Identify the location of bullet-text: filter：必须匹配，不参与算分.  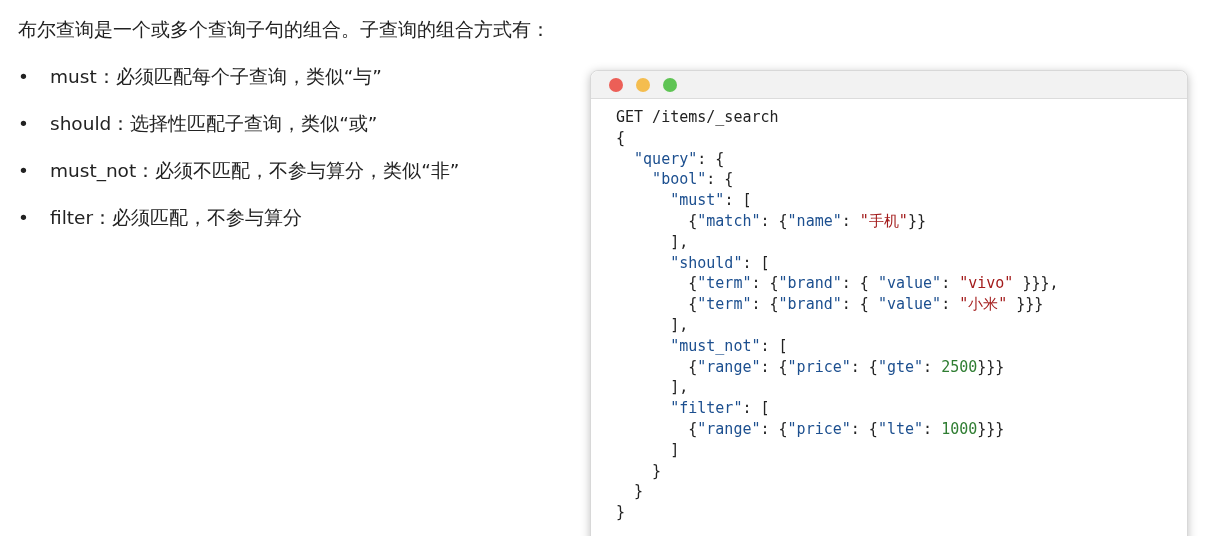
(176, 218).